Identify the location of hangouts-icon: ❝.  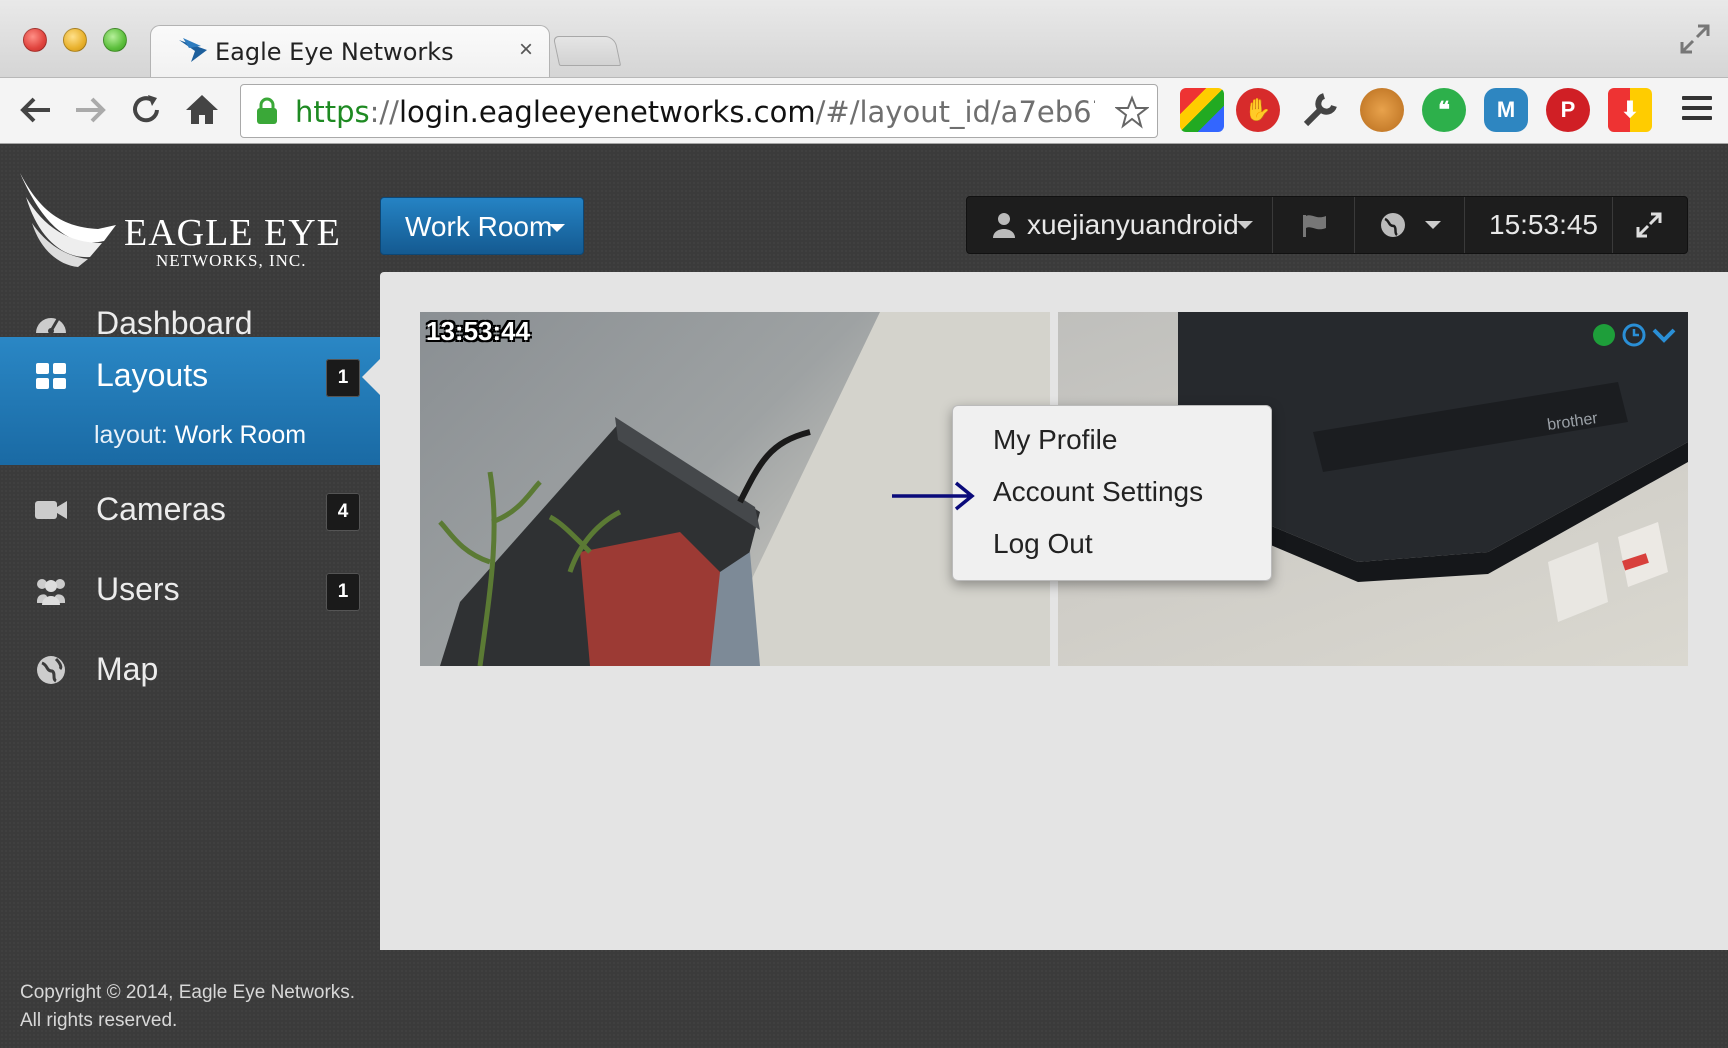
(1444, 110).